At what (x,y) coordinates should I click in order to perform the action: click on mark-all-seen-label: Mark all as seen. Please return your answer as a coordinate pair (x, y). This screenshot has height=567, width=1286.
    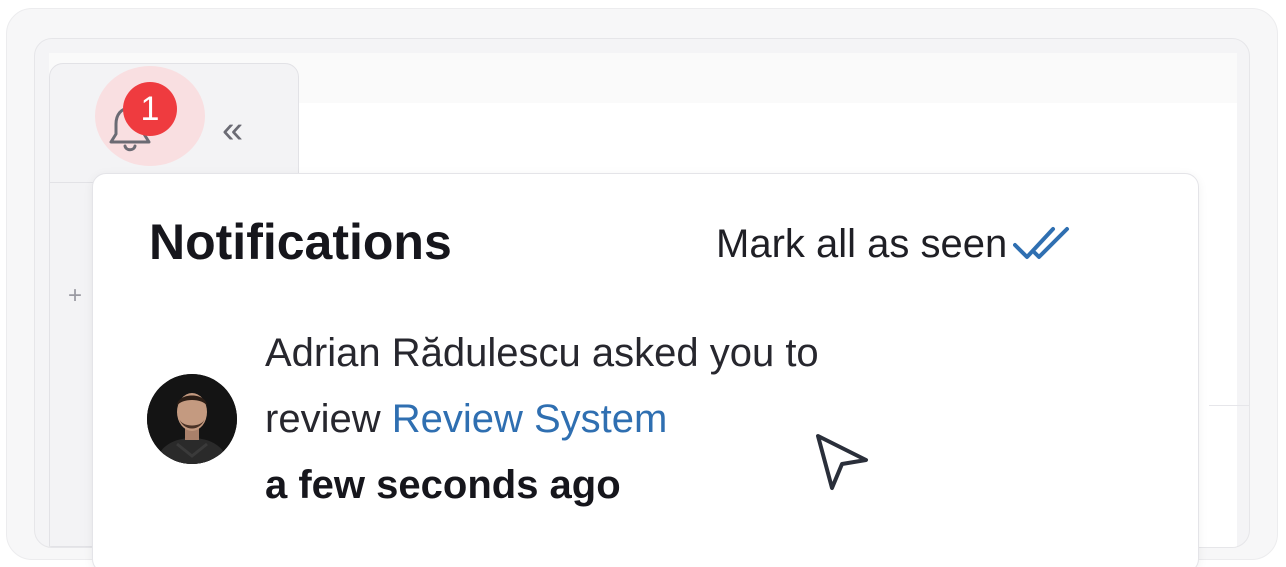
    Looking at the image, I should click on (862, 244).